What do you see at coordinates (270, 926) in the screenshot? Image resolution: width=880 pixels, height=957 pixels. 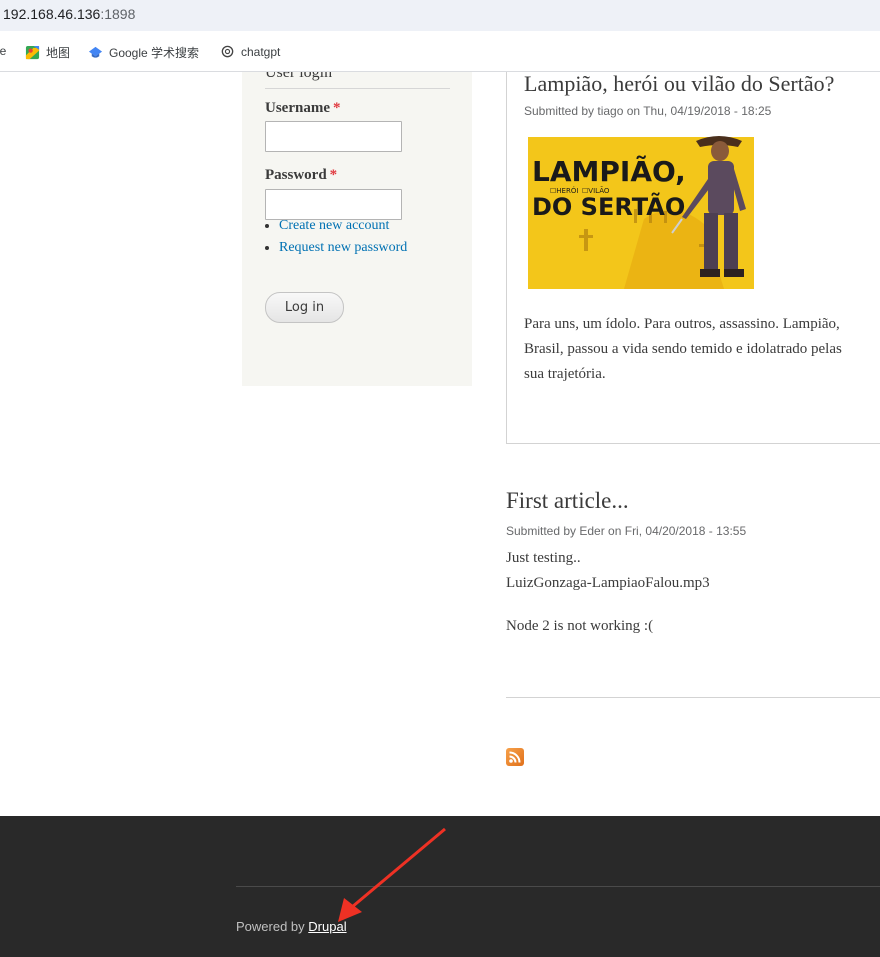 I see `powered-by-text: Powered by` at bounding box center [270, 926].